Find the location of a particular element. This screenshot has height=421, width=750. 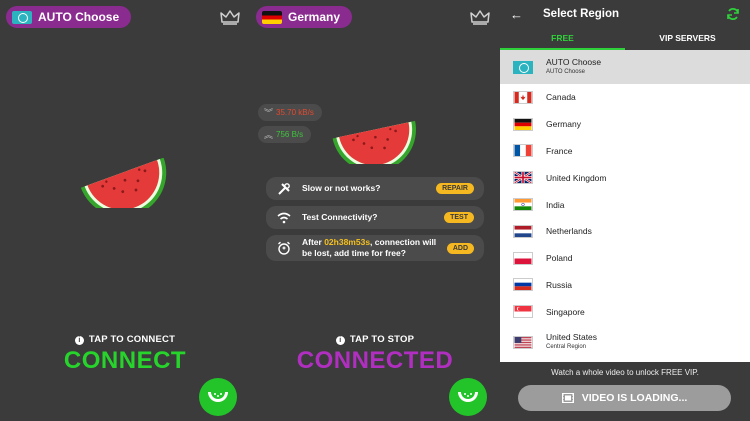

region-tabs: FREE VIP SERVERS is located at coordinates (625, 39).